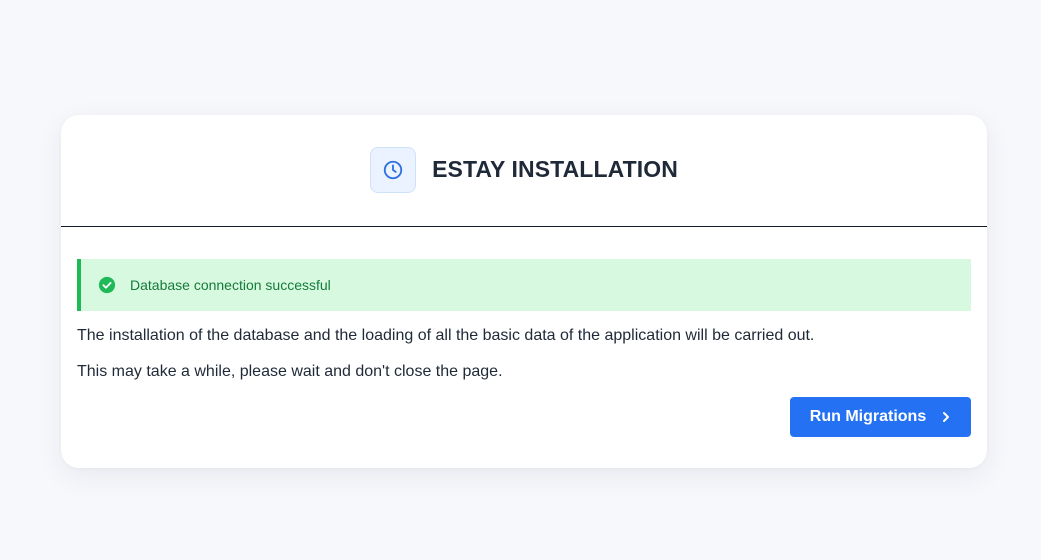 This screenshot has width=1041, height=560. What do you see at coordinates (230, 285) in the screenshot?
I see `alert-message: Database connection successful` at bounding box center [230, 285].